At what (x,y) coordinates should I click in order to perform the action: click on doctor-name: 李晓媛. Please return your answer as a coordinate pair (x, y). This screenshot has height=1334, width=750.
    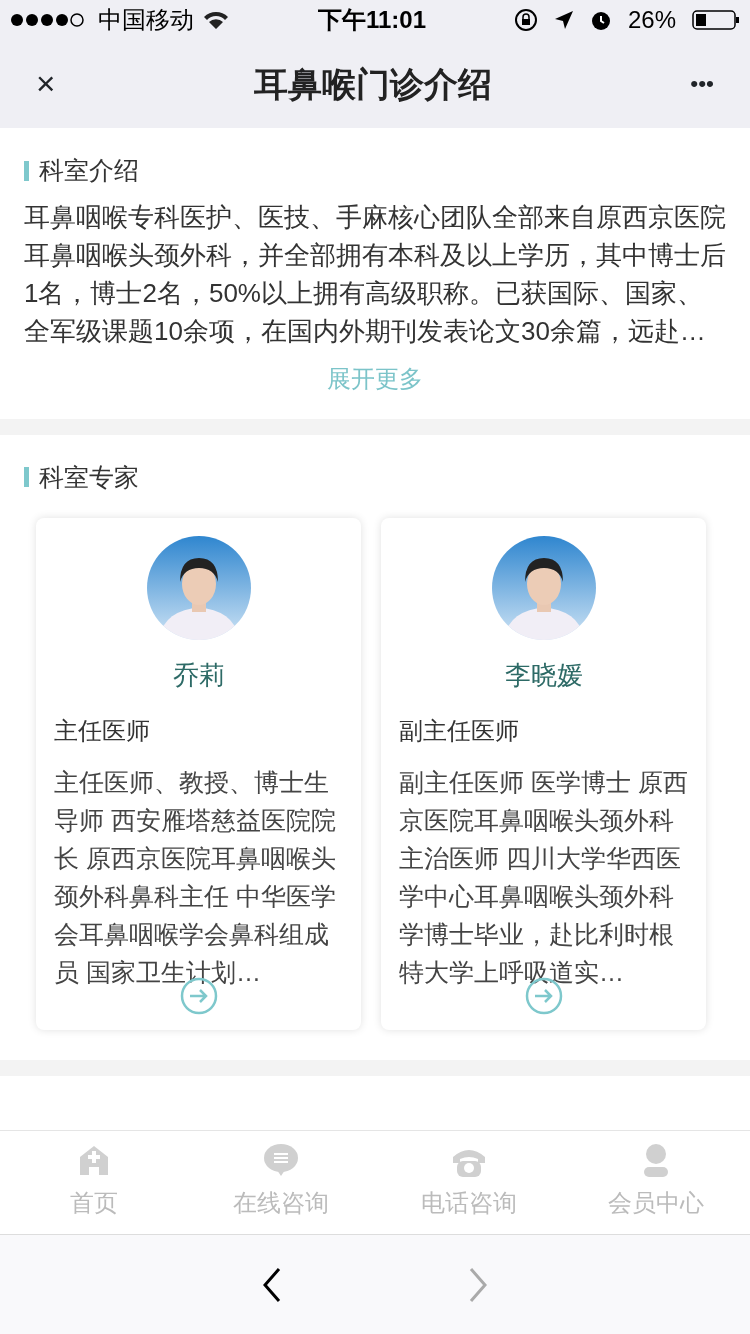
    Looking at the image, I should click on (543, 675).